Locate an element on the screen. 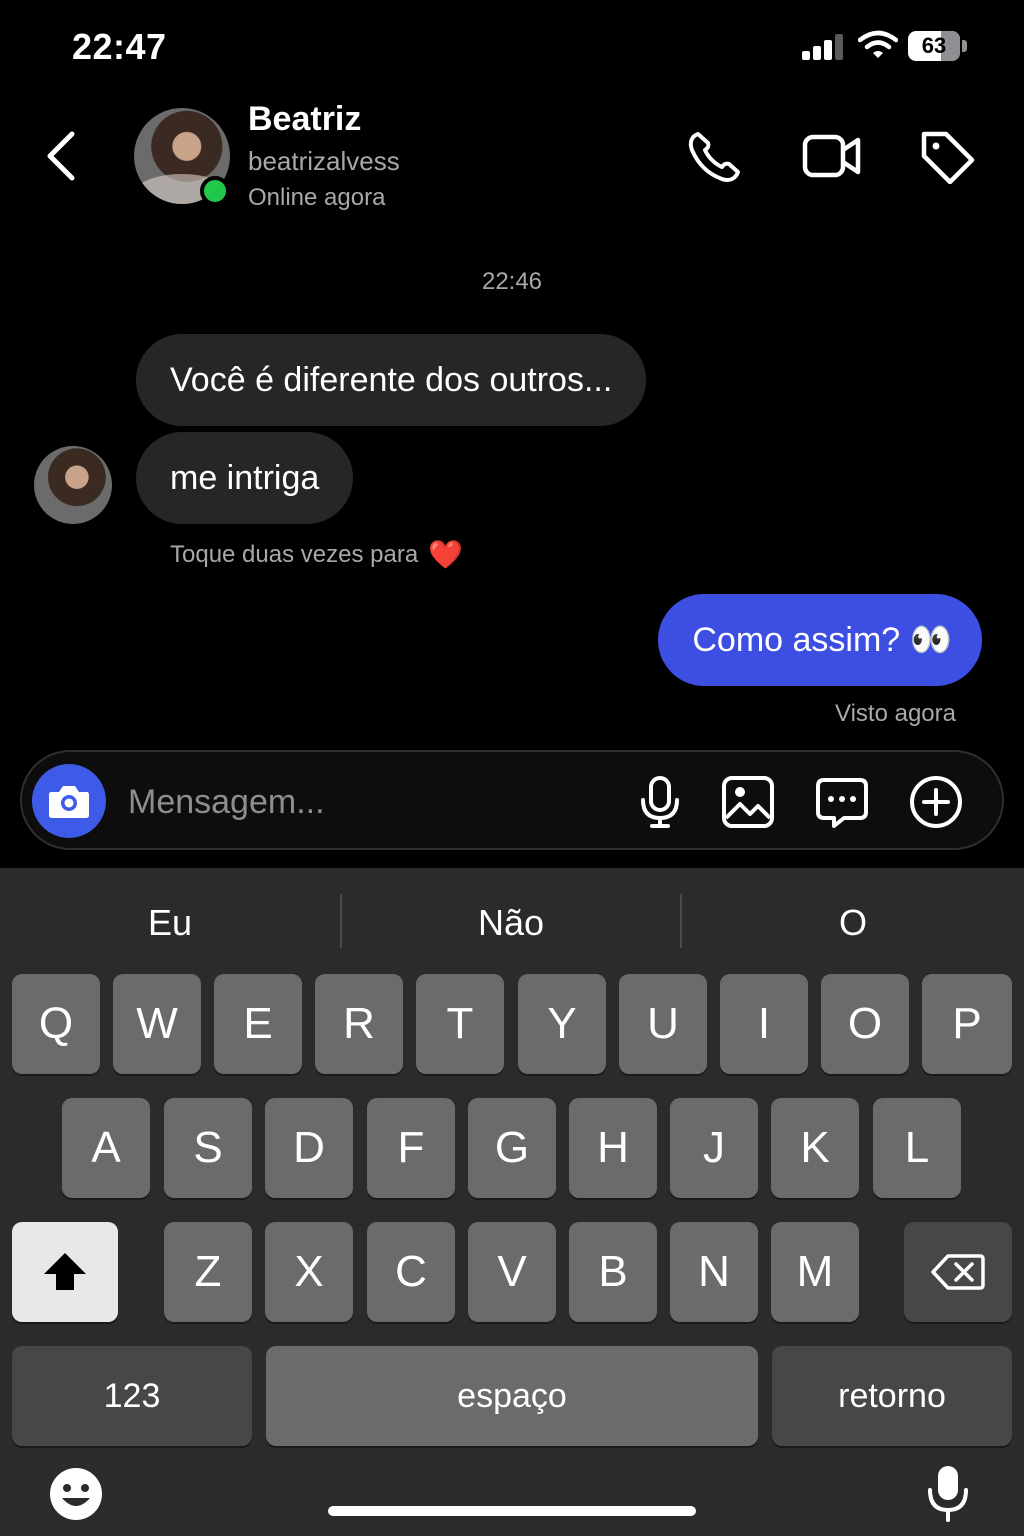  key-z: Z is located at coordinates (208, 1272).